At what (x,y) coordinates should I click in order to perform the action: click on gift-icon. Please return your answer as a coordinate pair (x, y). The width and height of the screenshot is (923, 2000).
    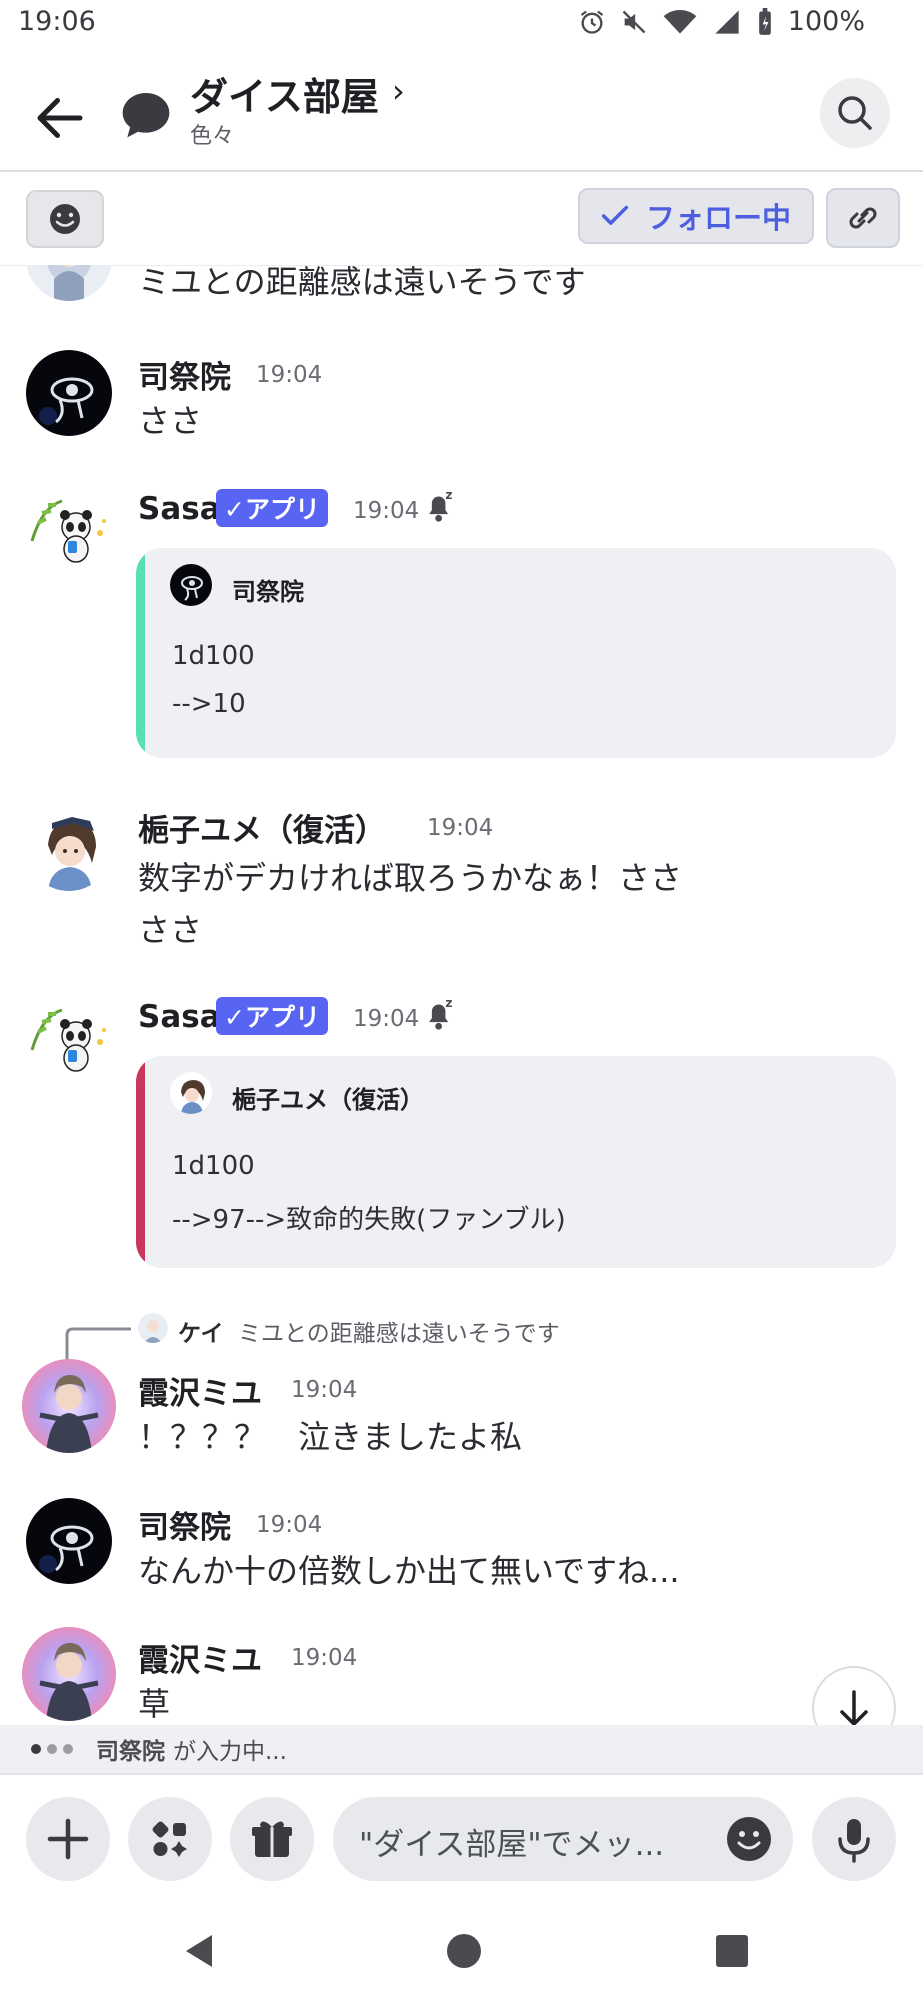
    Looking at the image, I should click on (272, 1839).